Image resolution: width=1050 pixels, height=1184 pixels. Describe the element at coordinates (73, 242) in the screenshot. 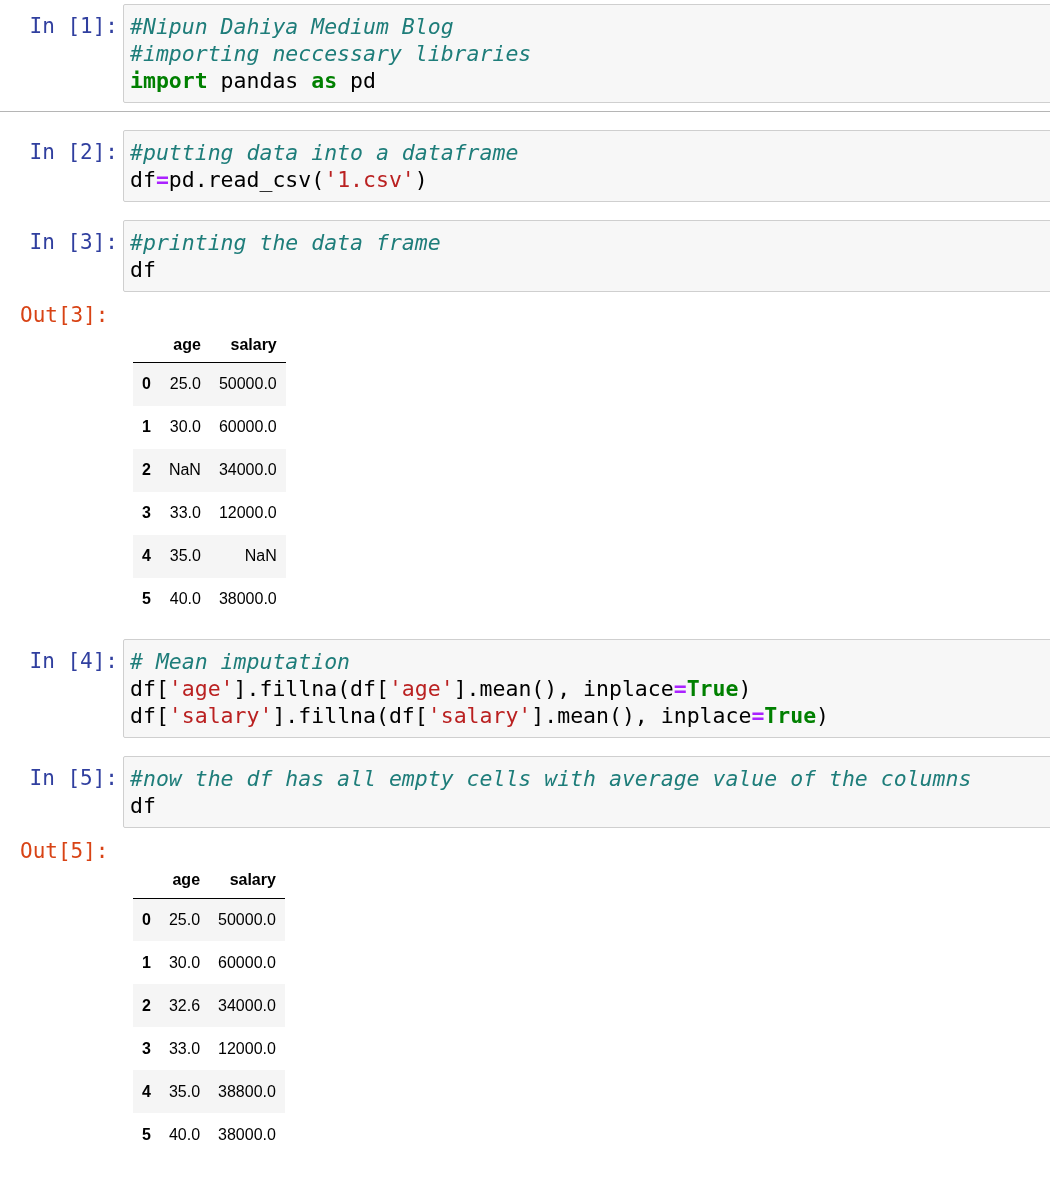

I see `input-prompt: In [3]:` at that location.